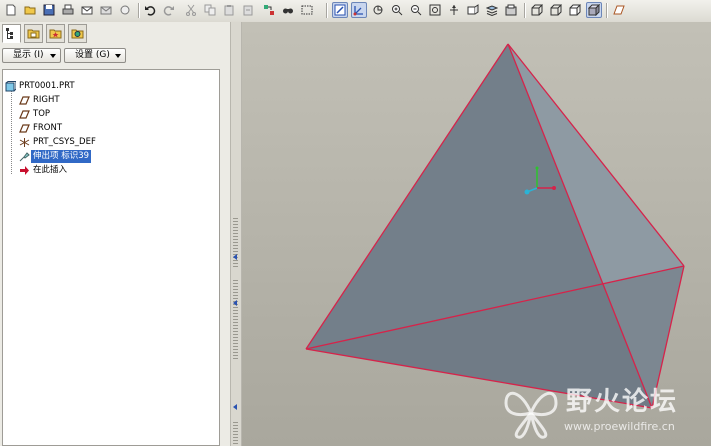 The width and height of the screenshot is (711, 446). I want to click on paste-icon, so click(229, 10).